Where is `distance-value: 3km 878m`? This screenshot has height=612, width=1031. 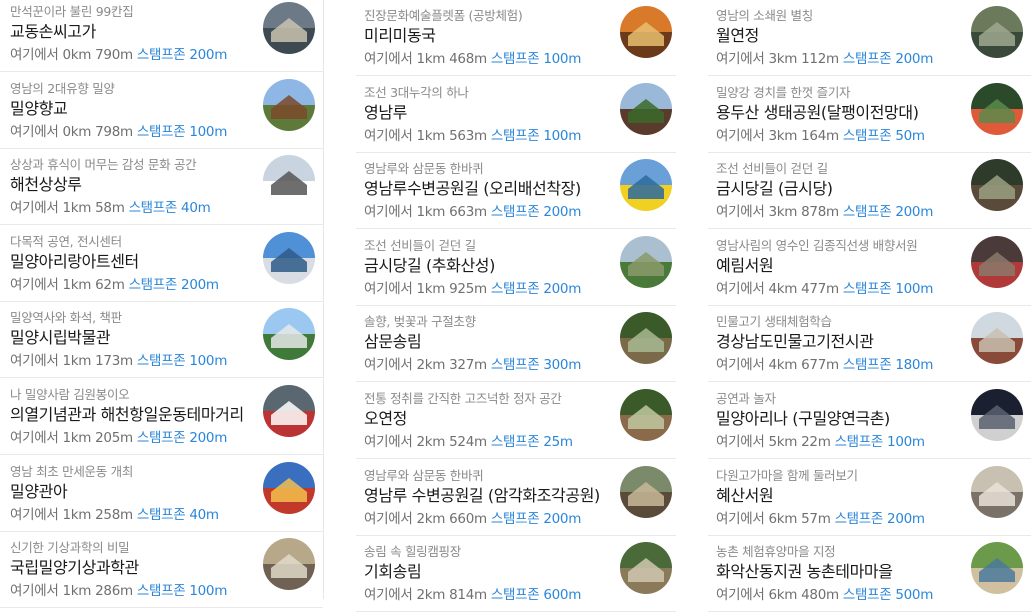 distance-value: 3km 878m is located at coordinates (803, 212).